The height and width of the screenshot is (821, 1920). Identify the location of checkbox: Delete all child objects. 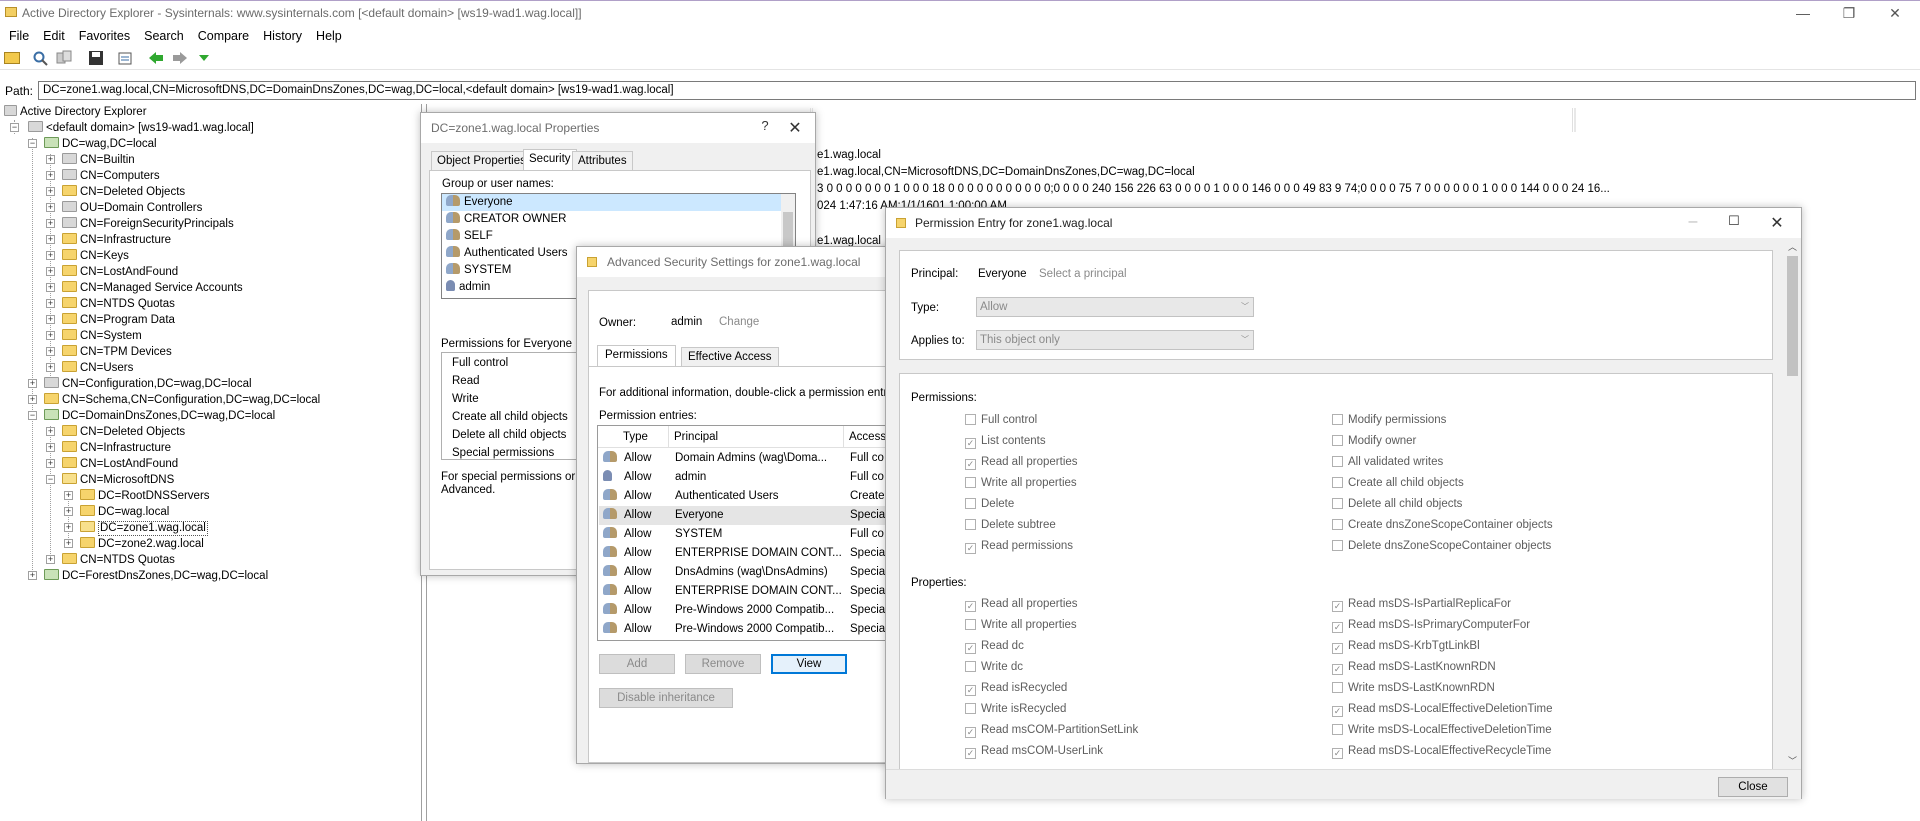
(1397, 505).